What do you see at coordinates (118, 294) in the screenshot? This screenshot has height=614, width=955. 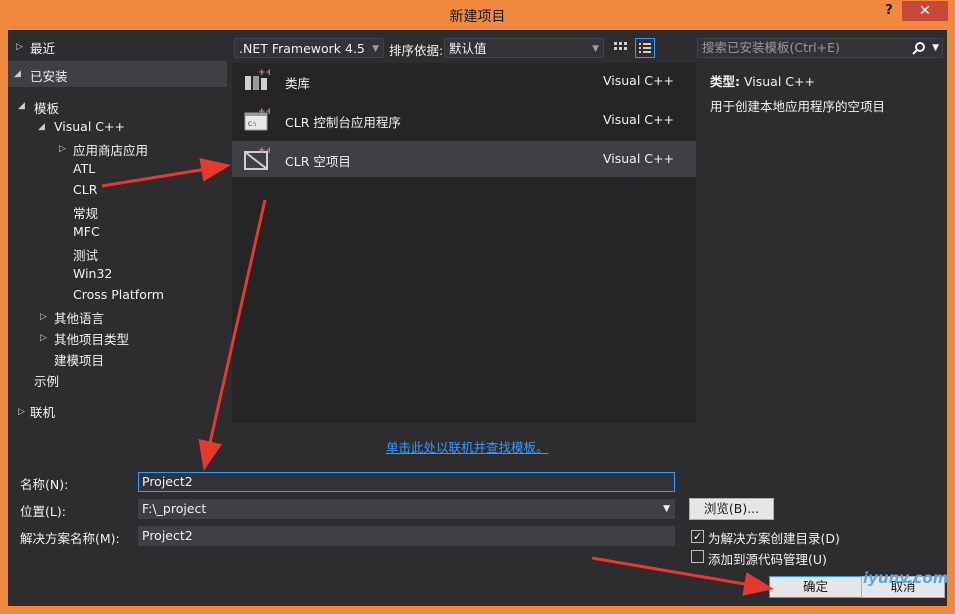 I see `tree-item-cross-platform: Cross Platform` at bounding box center [118, 294].